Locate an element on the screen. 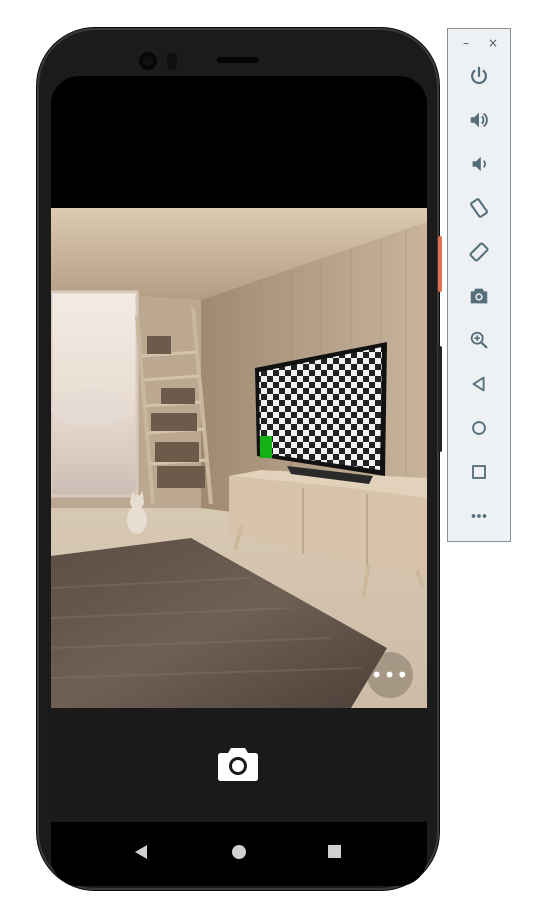  zoom-button is located at coordinates (479, 340).